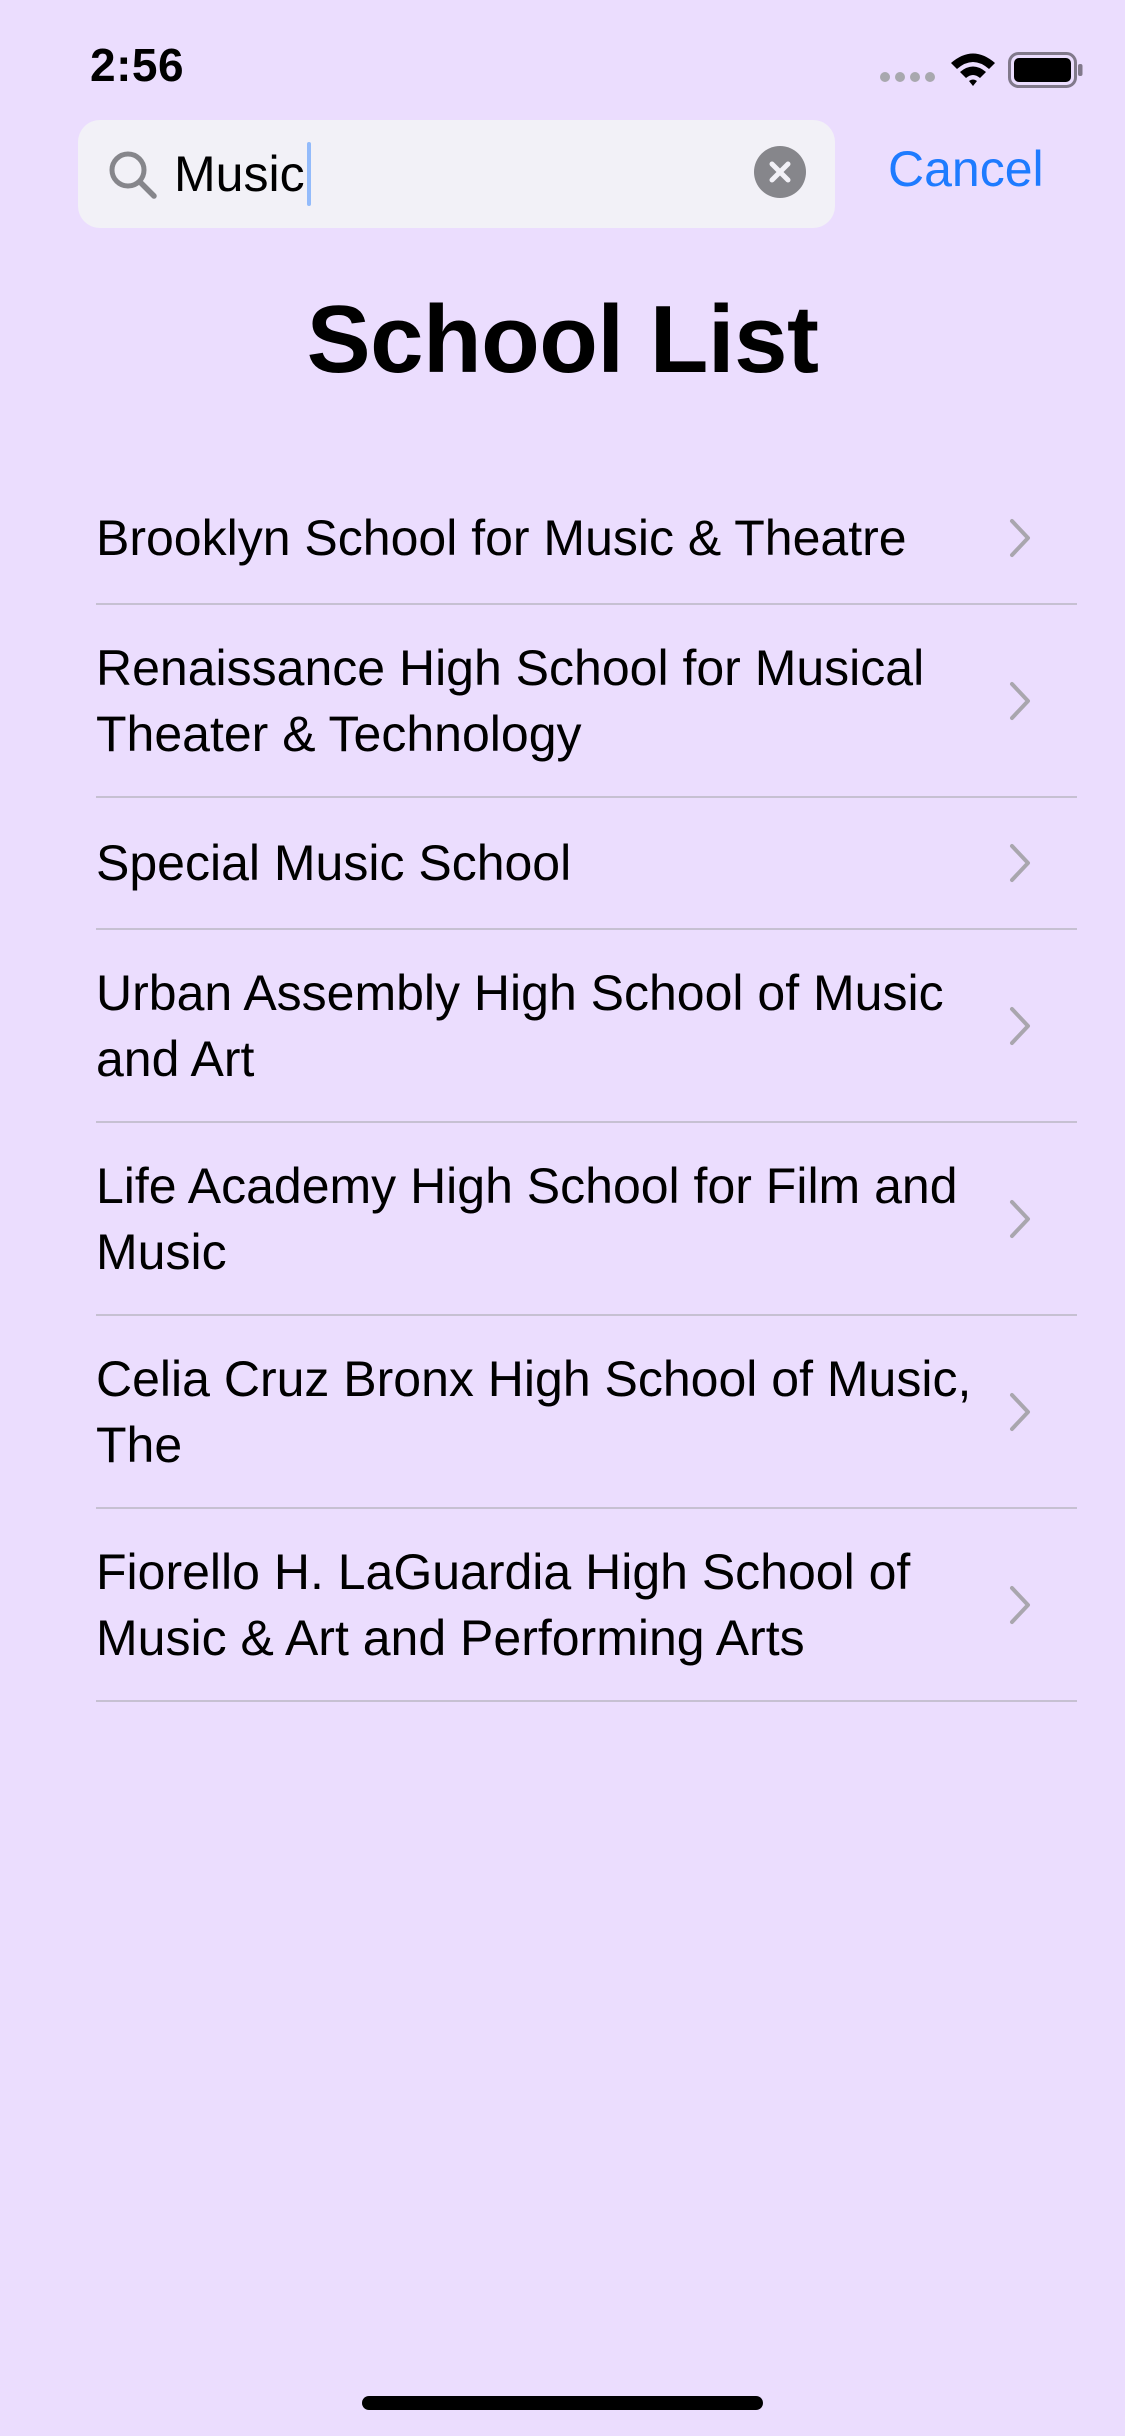 The width and height of the screenshot is (1125, 2436). Describe the element at coordinates (133, 175) in the screenshot. I see `search-icon` at that location.